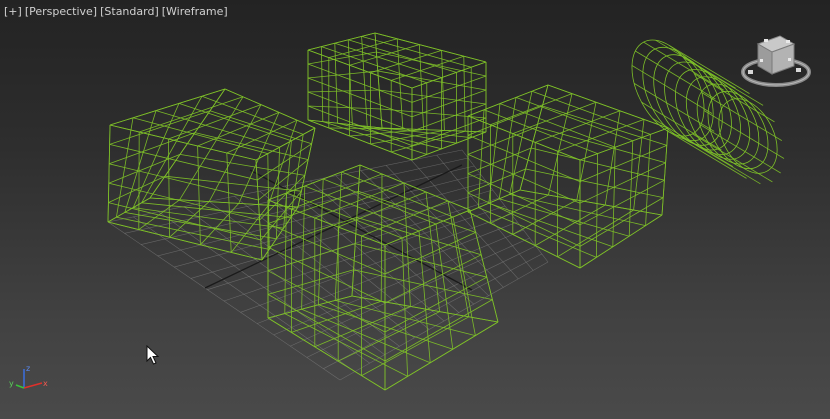  I want to click on axis-y-label: y, so click(11, 383).